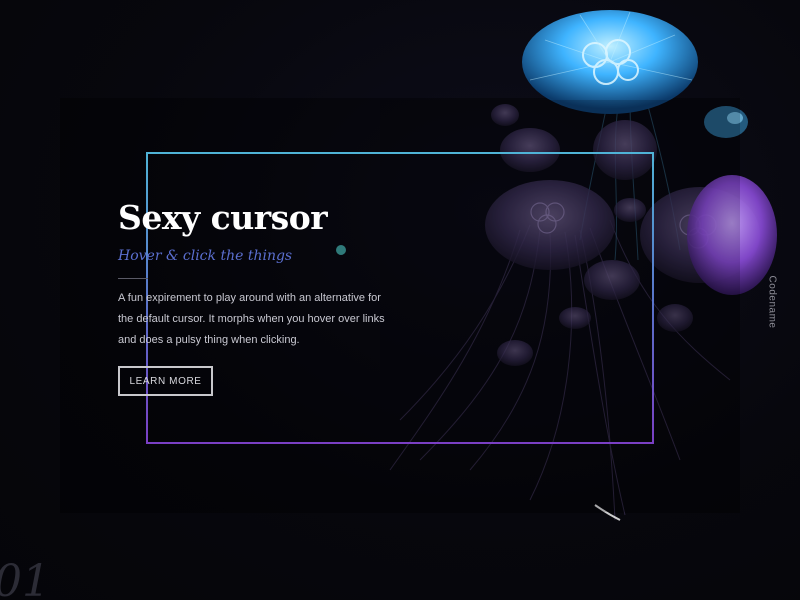 Image resolution: width=800 pixels, height=600 pixels. I want to click on cursor-dot-icon, so click(341, 250).